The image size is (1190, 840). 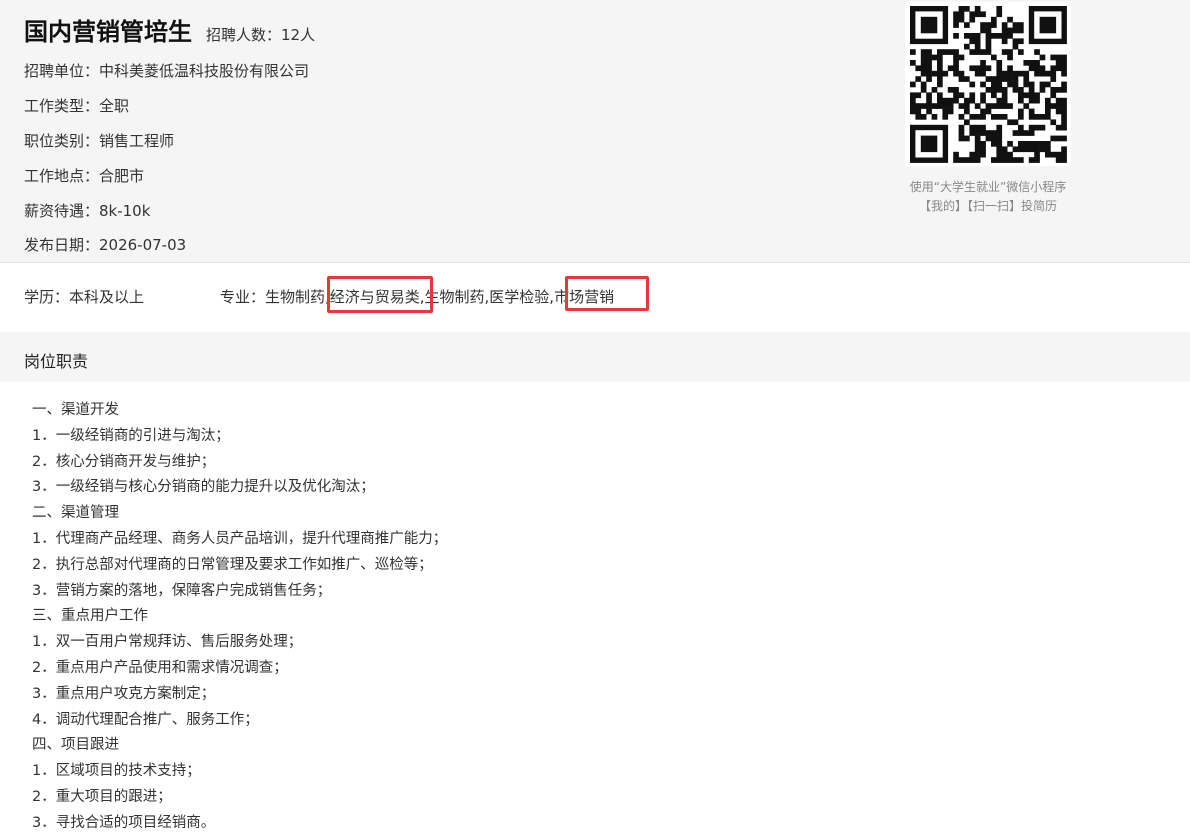 I want to click on duty-line: 1．一级经销商的引进与淘汰；, so click(x=131, y=435).